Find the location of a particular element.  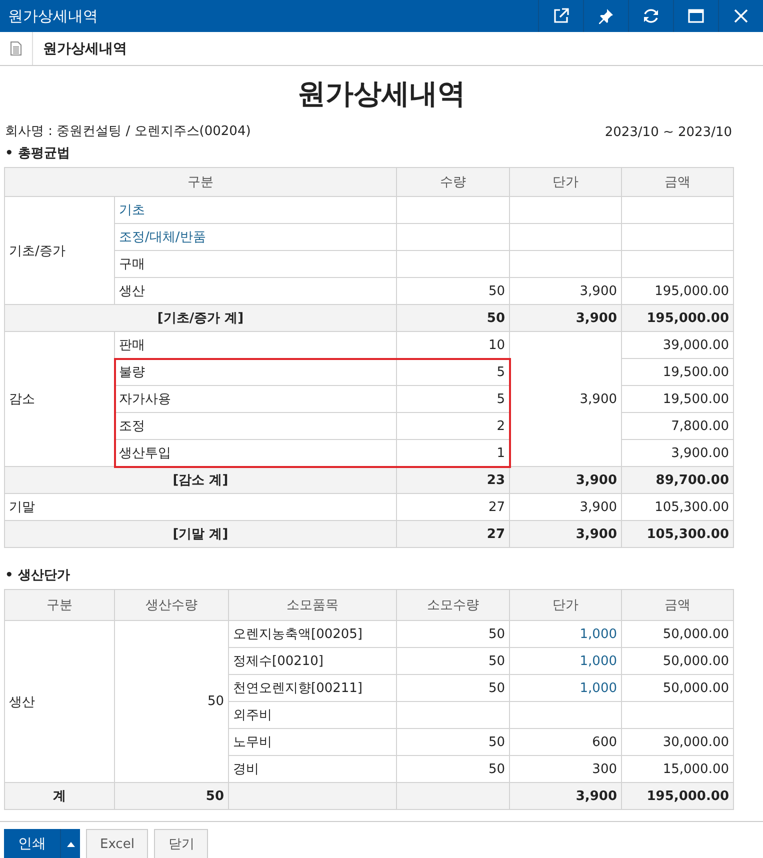

refresh-icon is located at coordinates (651, 16).